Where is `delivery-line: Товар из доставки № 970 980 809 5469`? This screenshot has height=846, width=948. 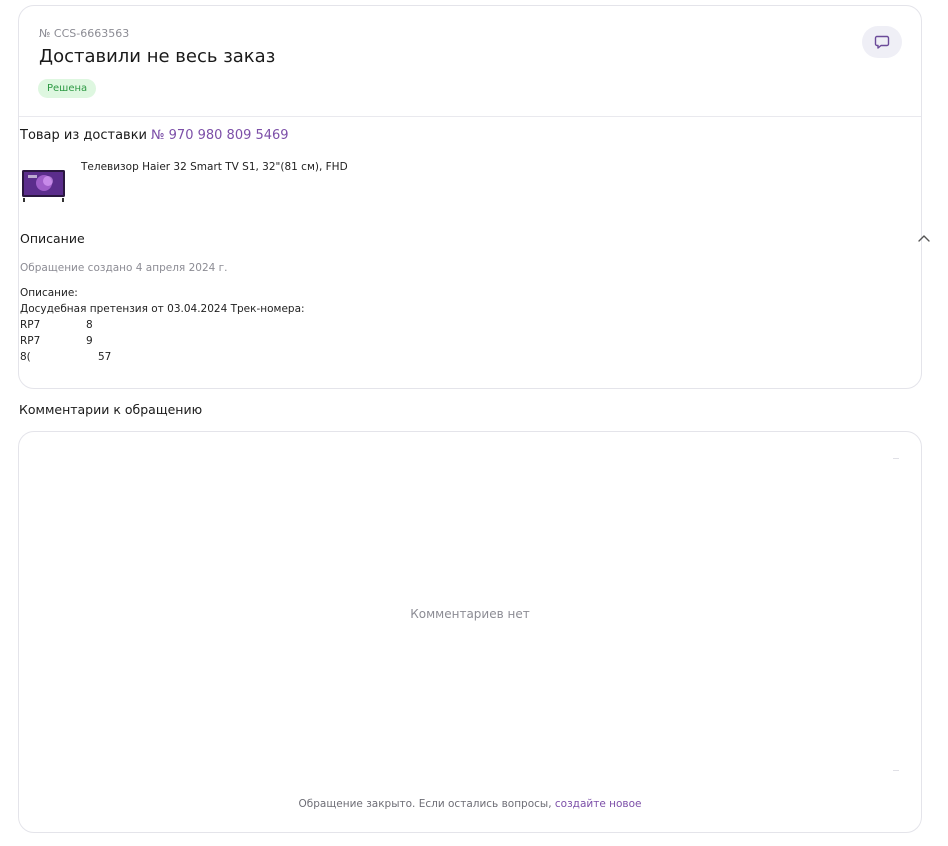 delivery-line: Товар из доставки № 970 980 809 5469 is located at coordinates (154, 135).